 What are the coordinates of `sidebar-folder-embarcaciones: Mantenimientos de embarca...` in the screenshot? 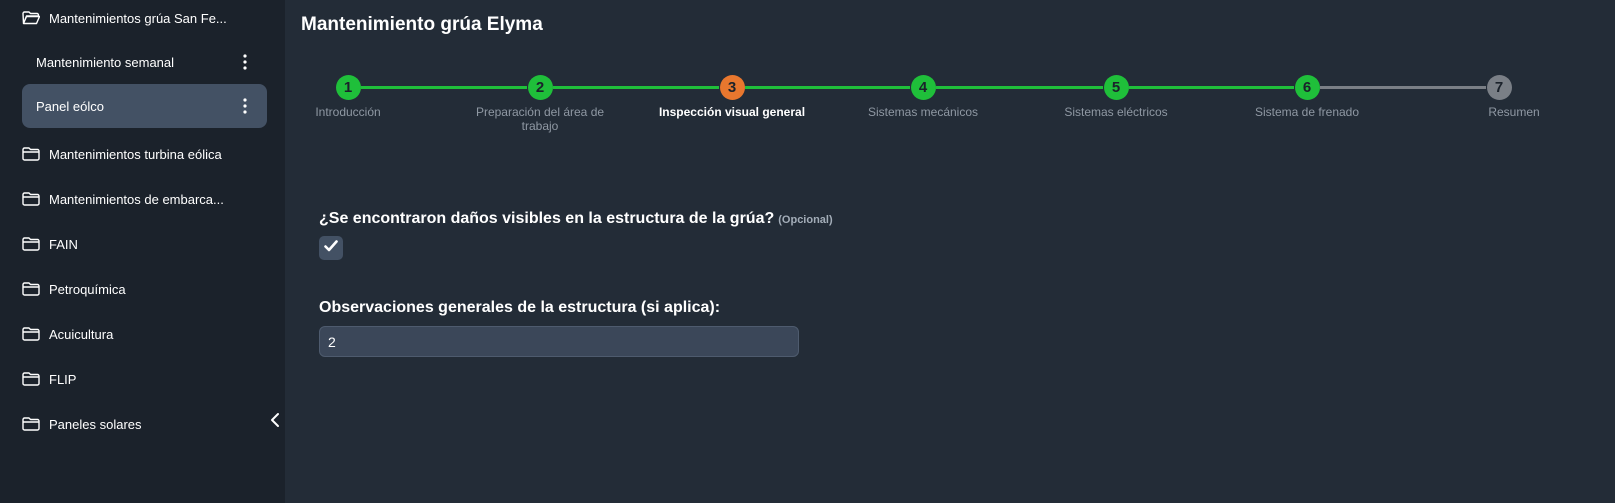 It's located at (144, 199).